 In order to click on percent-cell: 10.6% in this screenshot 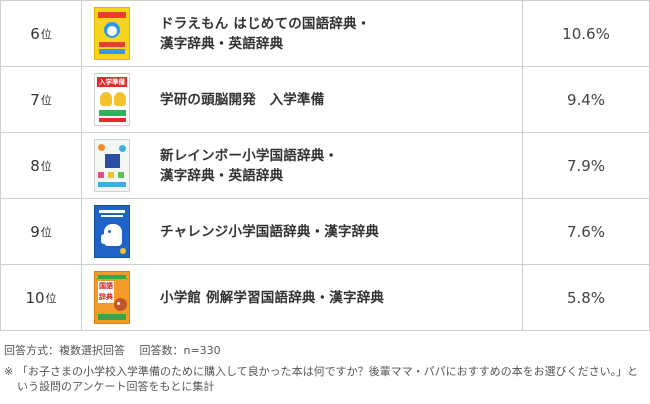, I will do `click(586, 33)`.